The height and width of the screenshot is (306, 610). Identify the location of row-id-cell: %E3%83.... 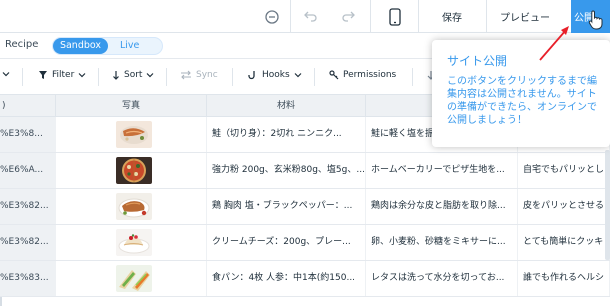
(28, 278).